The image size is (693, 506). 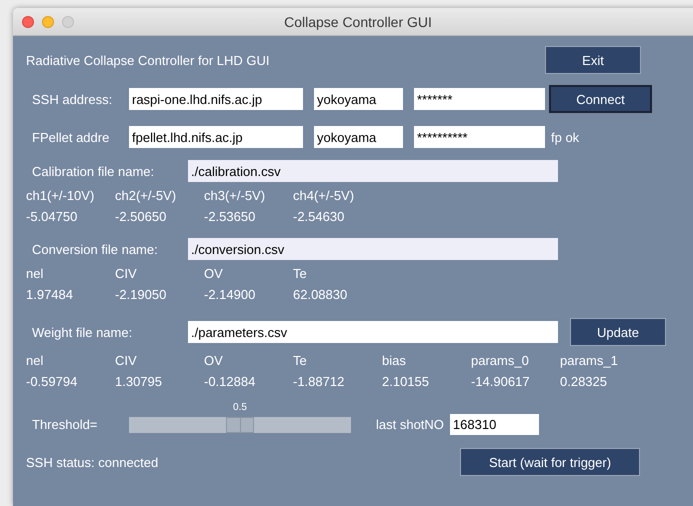 What do you see at coordinates (216, 99) in the screenshot?
I see `host-field: raspi-one.lhd.nifs.ac.jp` at bounding box center [216, 99].